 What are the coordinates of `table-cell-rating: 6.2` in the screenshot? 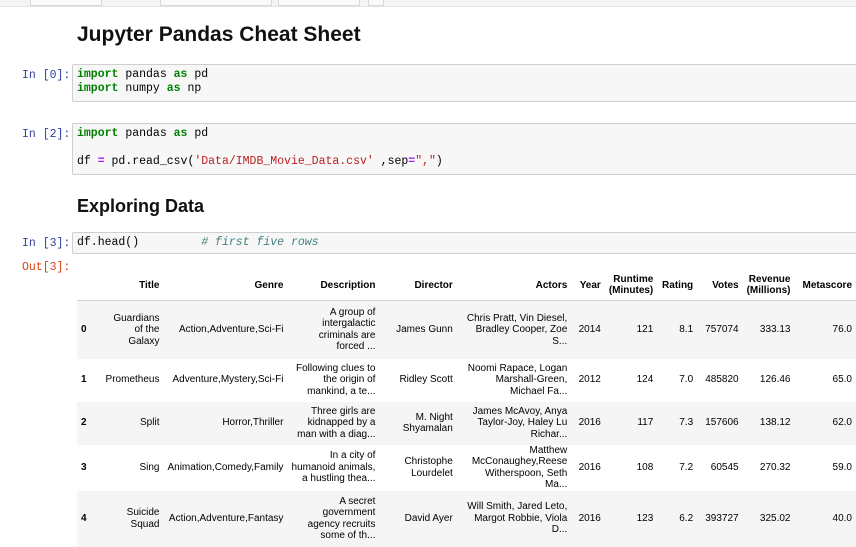 It's located at (686, 518).